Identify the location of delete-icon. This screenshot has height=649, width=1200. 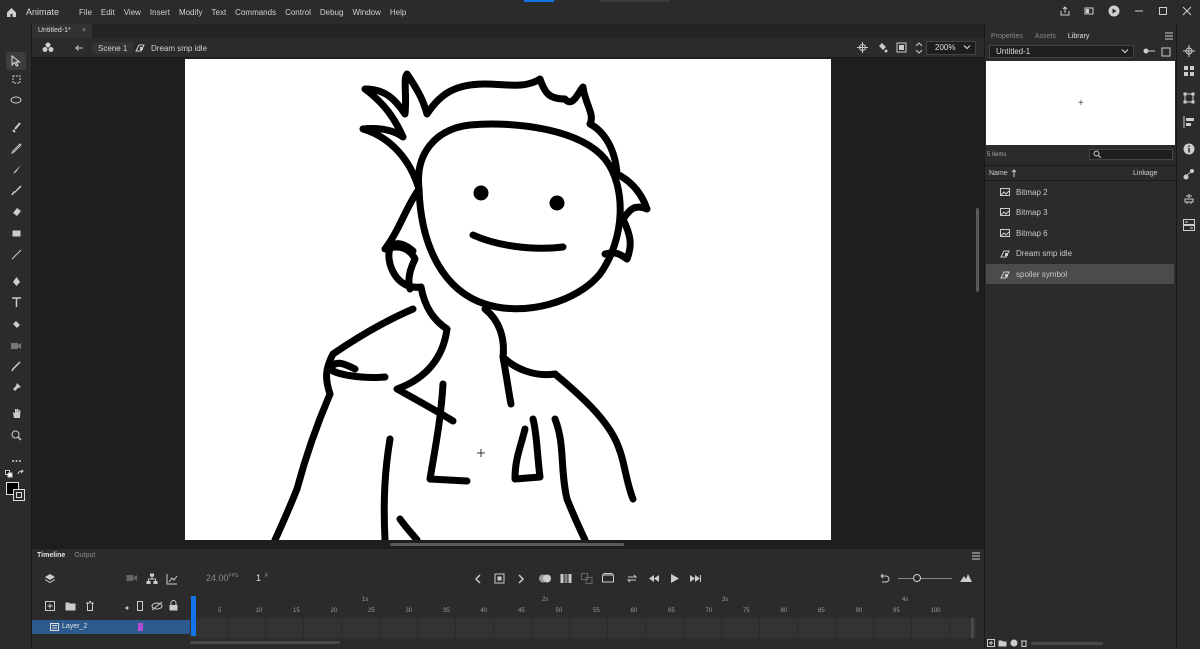
(1024, 644).